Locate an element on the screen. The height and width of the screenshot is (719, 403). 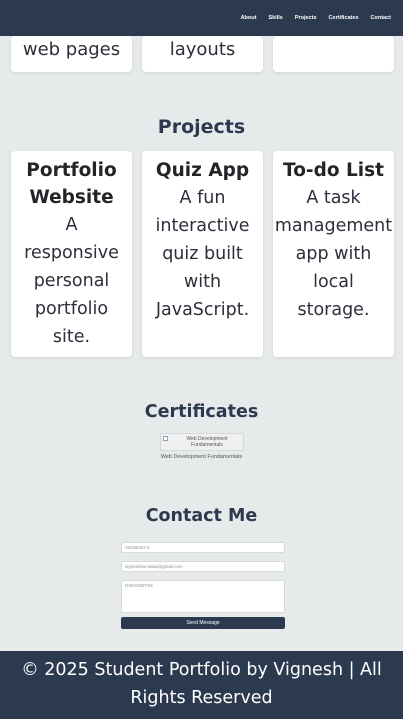
broken-image-icon is located at coordinates (165, 438).